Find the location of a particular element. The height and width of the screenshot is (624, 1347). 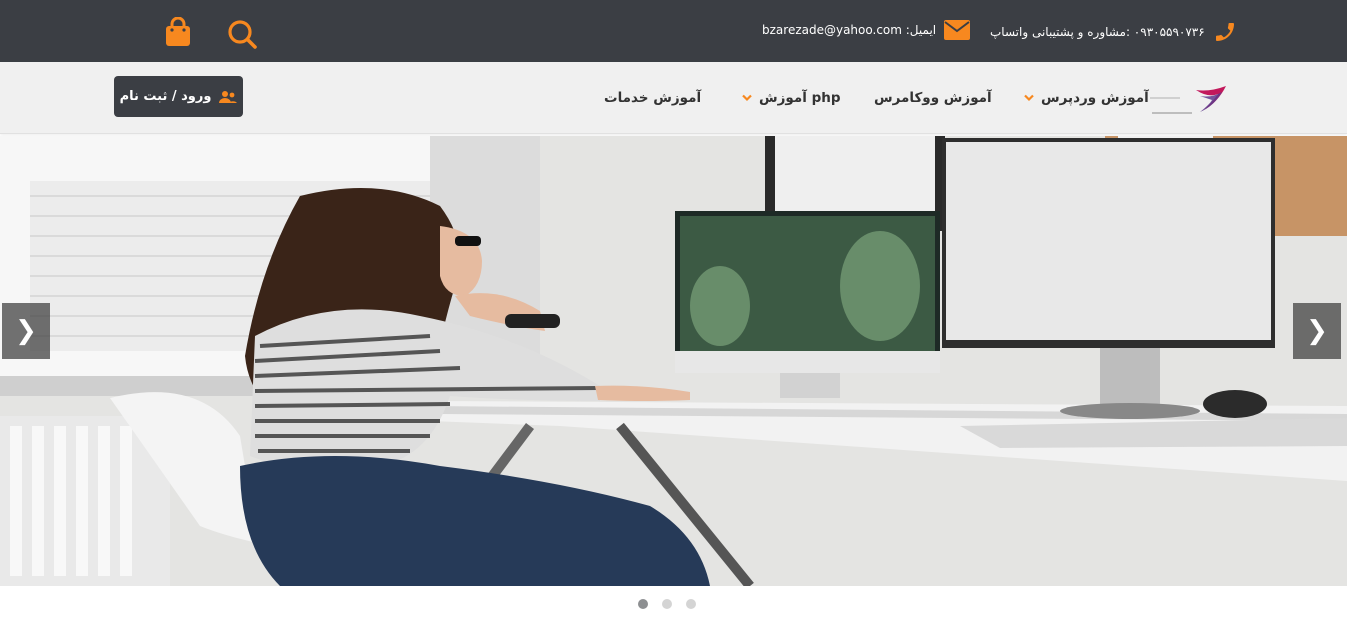

search-icon is located at coordinates (241, 33).